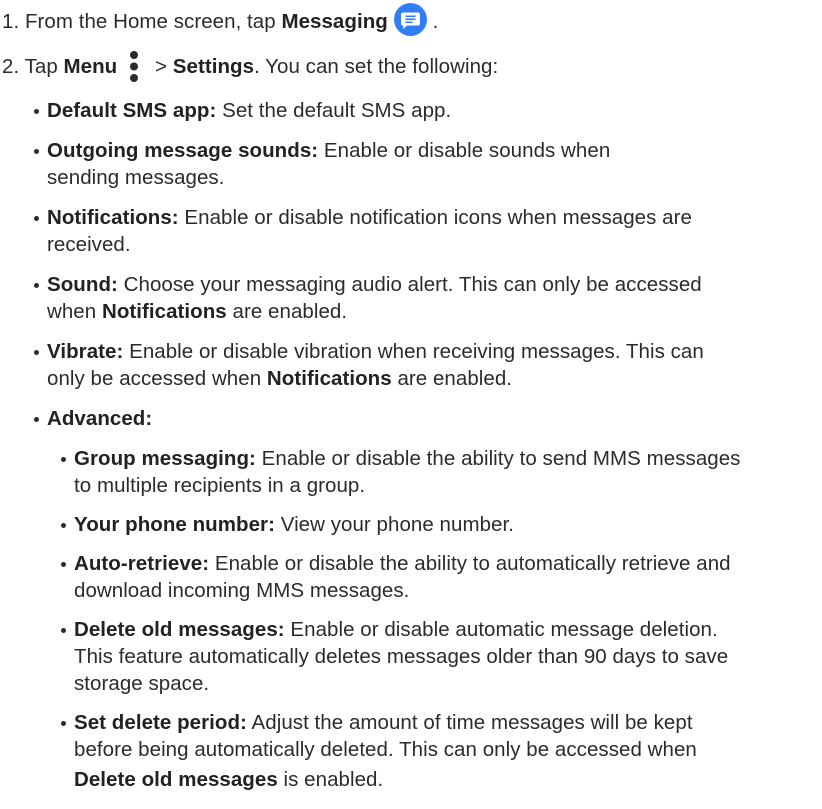 The height and width of the screenshot is (809, 822). I want to click on step-1: 1. From the Home screen, tap Messaging ., so click(411, 19).